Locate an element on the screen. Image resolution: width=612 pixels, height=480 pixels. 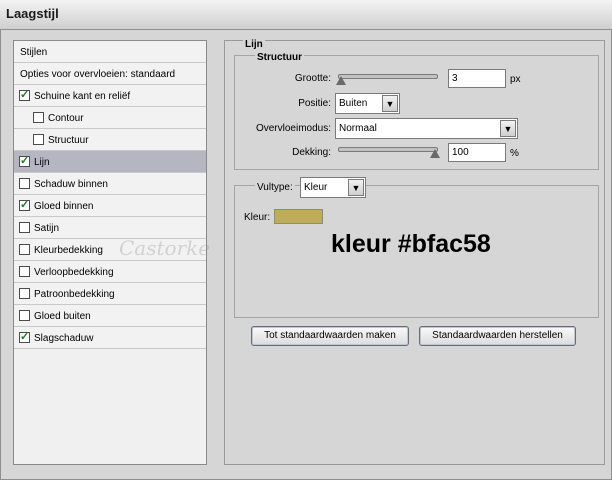
styles-header-label: Stijlen is located at coordinates (34, 52).